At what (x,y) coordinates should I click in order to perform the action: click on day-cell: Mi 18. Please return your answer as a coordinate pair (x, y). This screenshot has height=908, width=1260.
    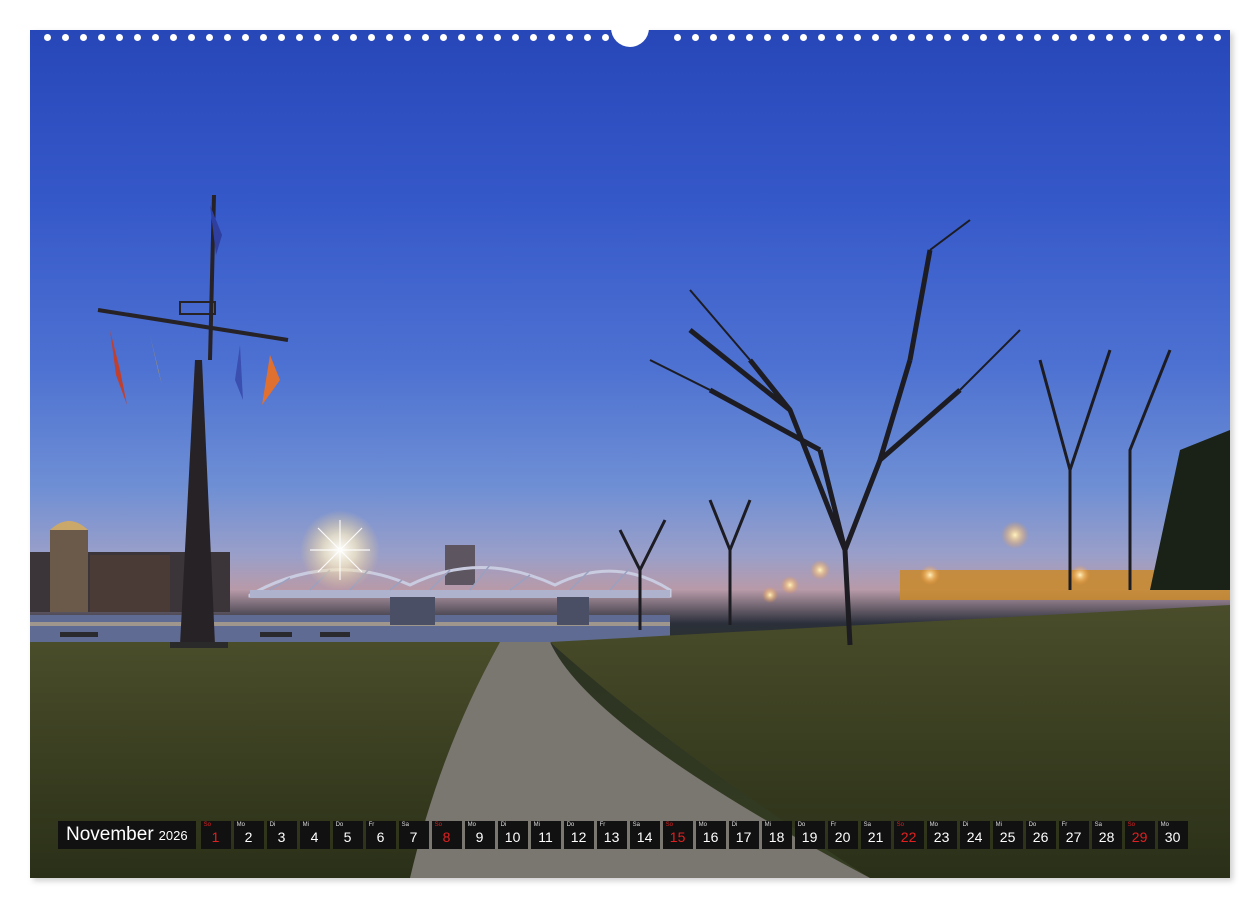
    Looking at the image, I should click on (776, 835).